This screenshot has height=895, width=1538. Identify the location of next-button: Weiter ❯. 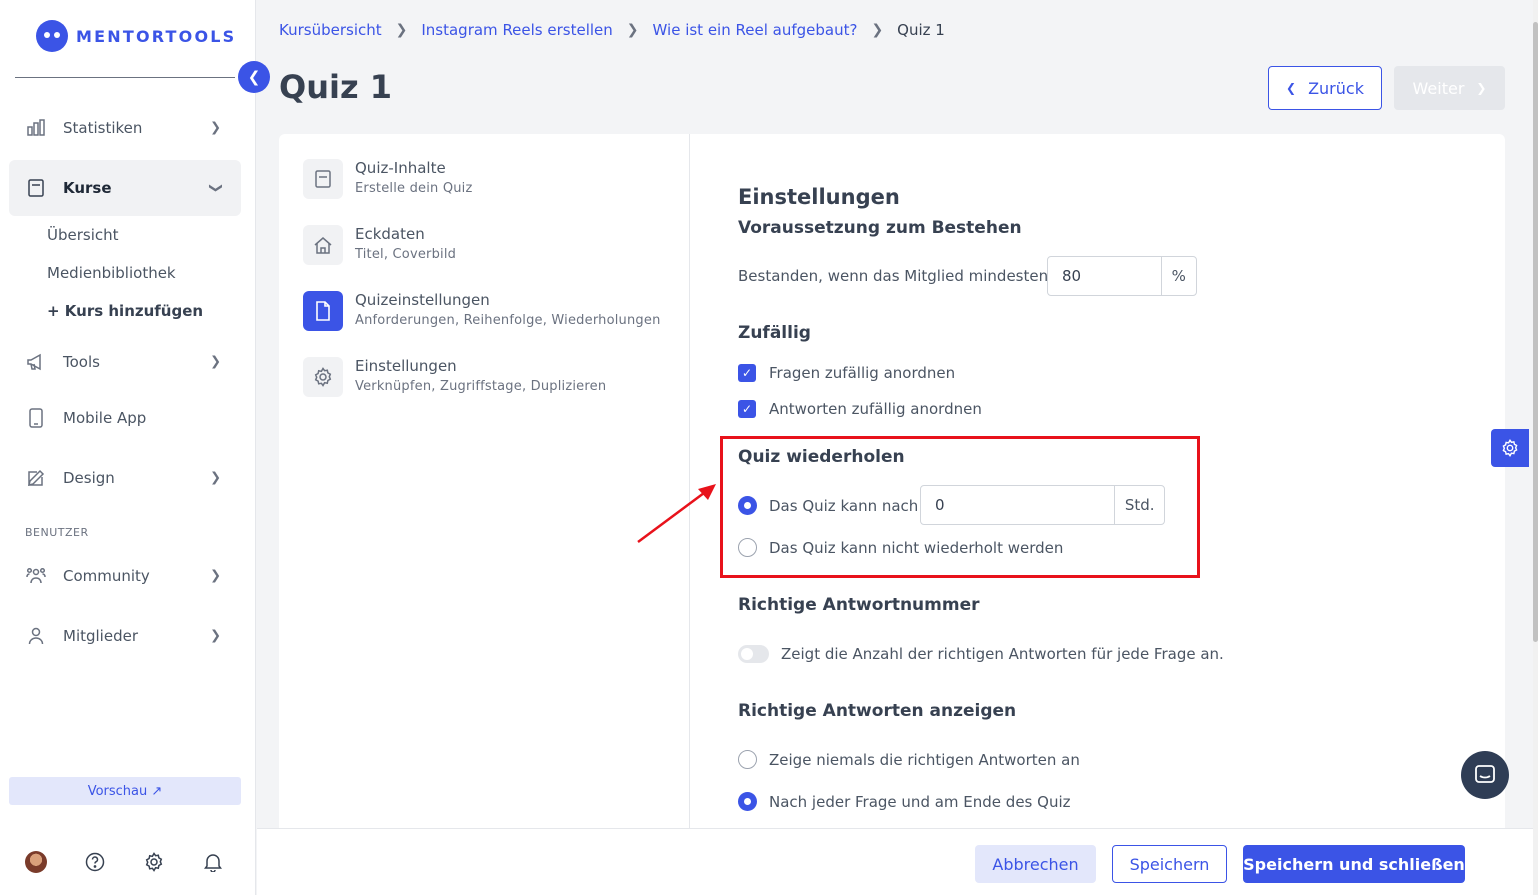
(1449, 88).